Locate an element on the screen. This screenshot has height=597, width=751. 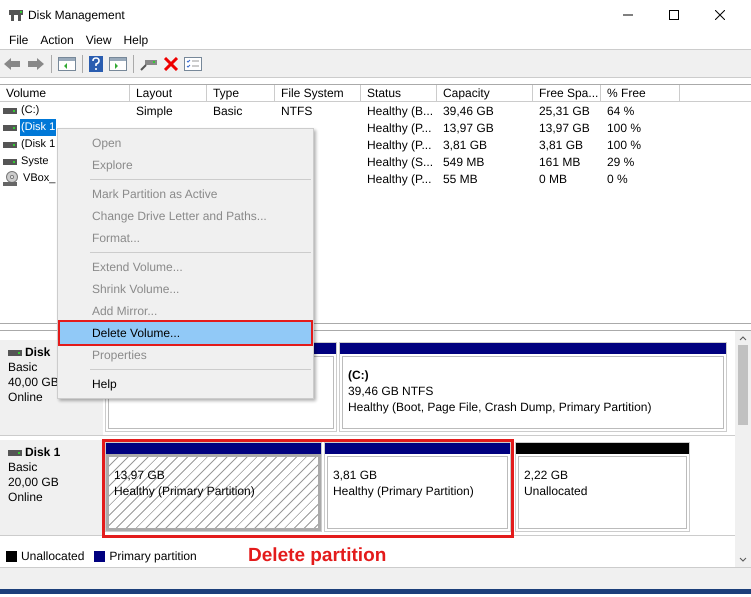
menu-item: View is located at coordinates (99, 39).